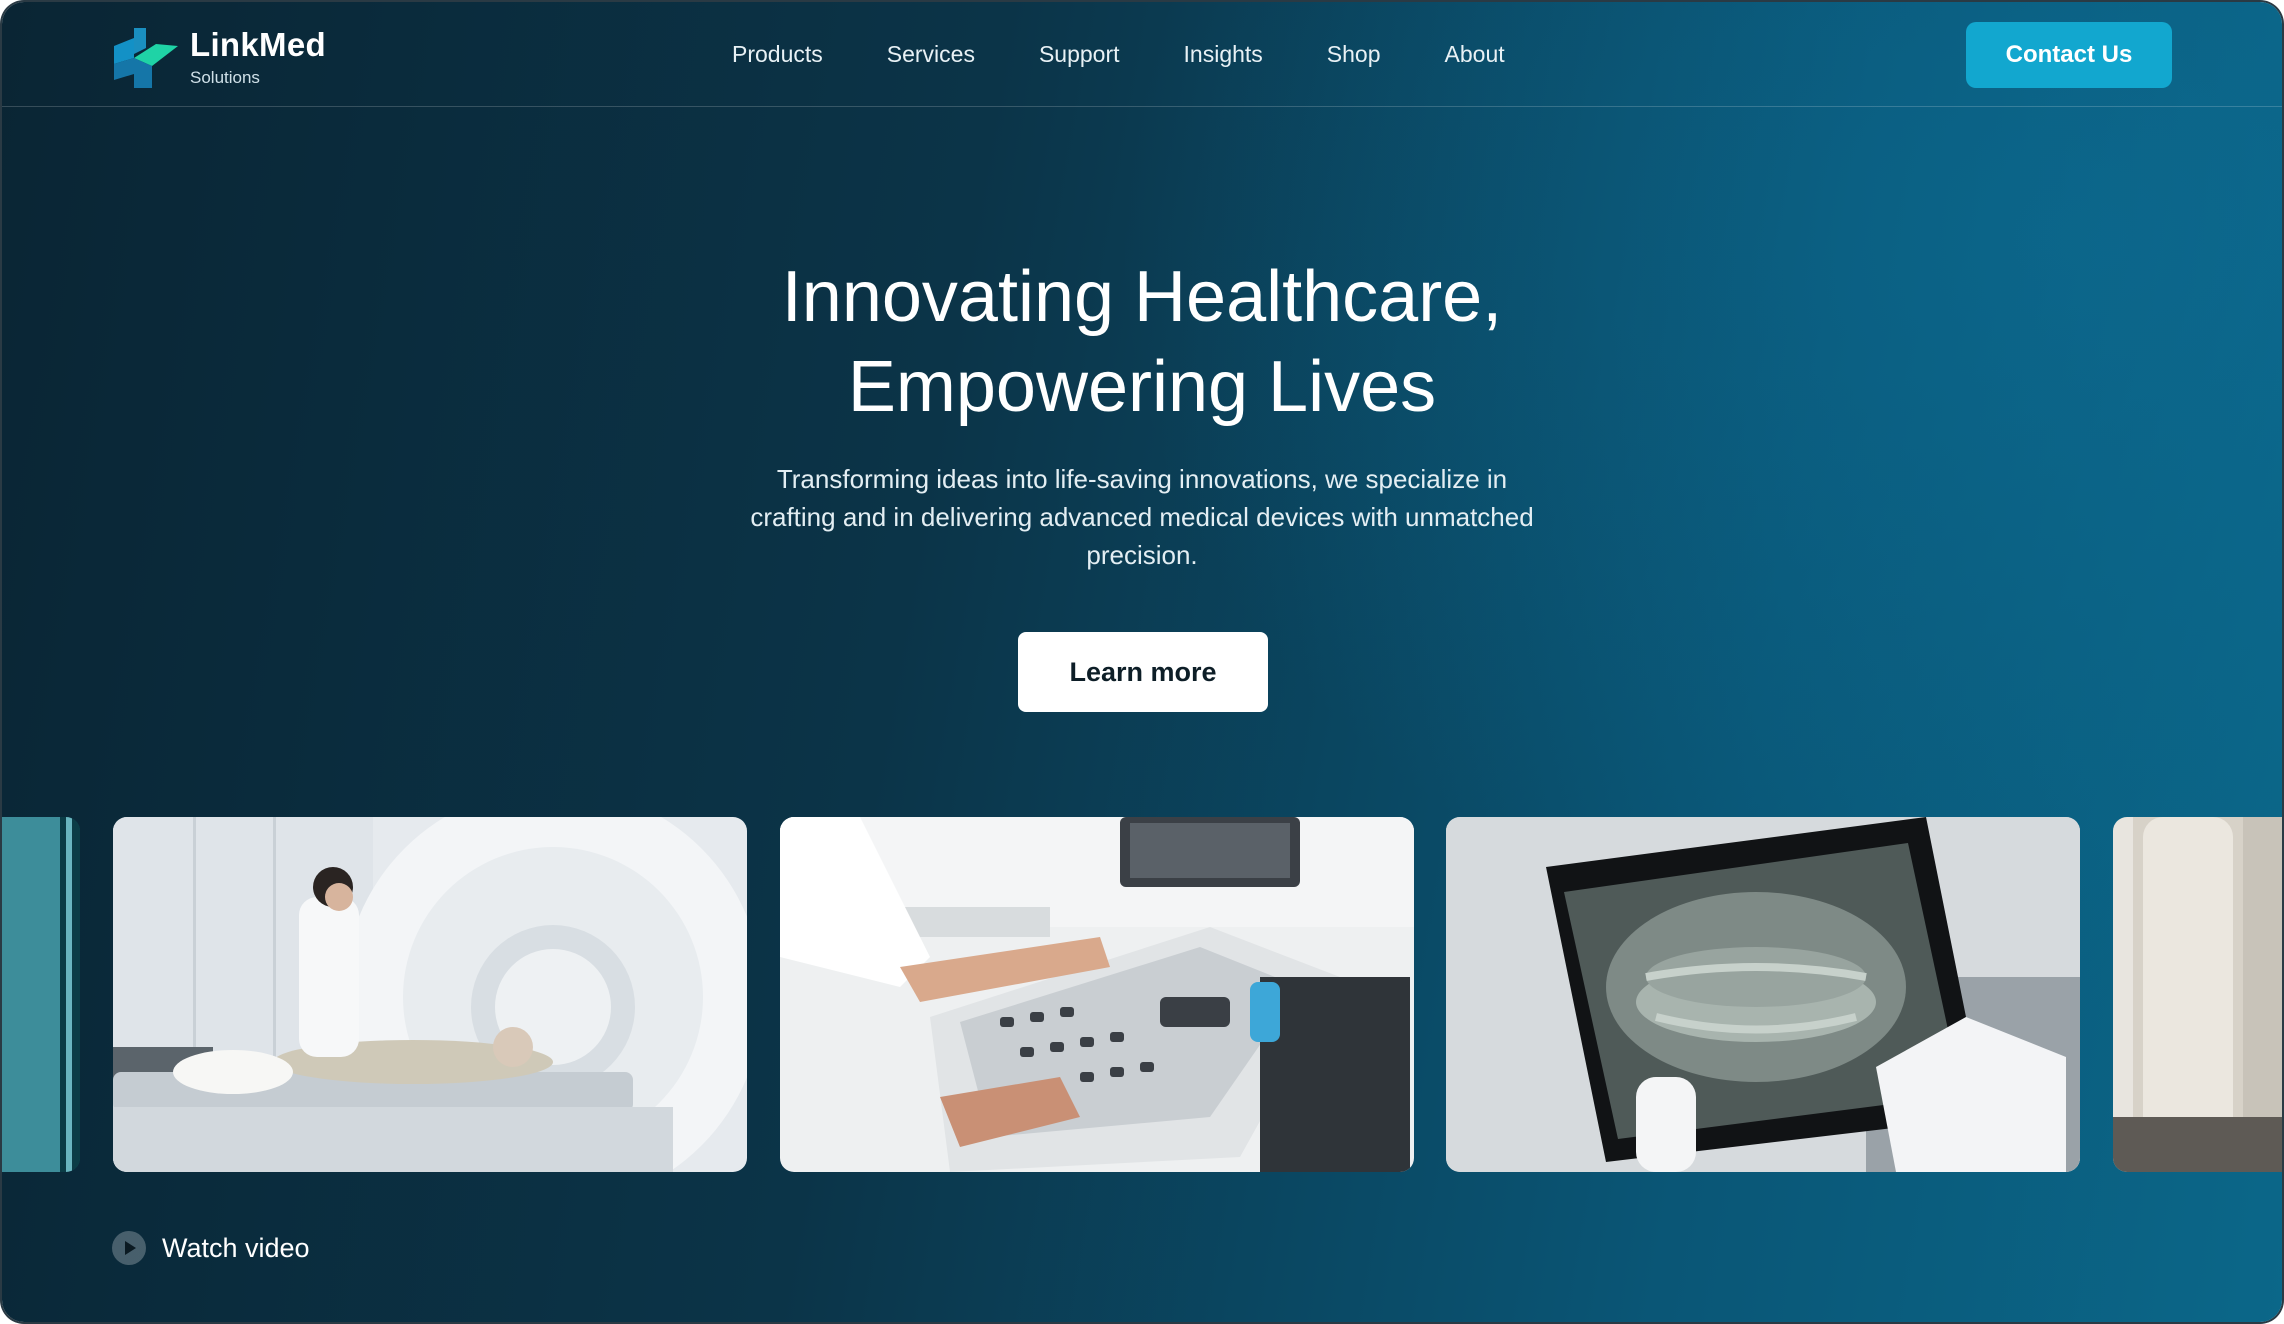 The height and width of the screenshot is (1324, 2284). I want to click on hero-title: Innovating Healthcare, Empowering Lives, so click(1142, 342).